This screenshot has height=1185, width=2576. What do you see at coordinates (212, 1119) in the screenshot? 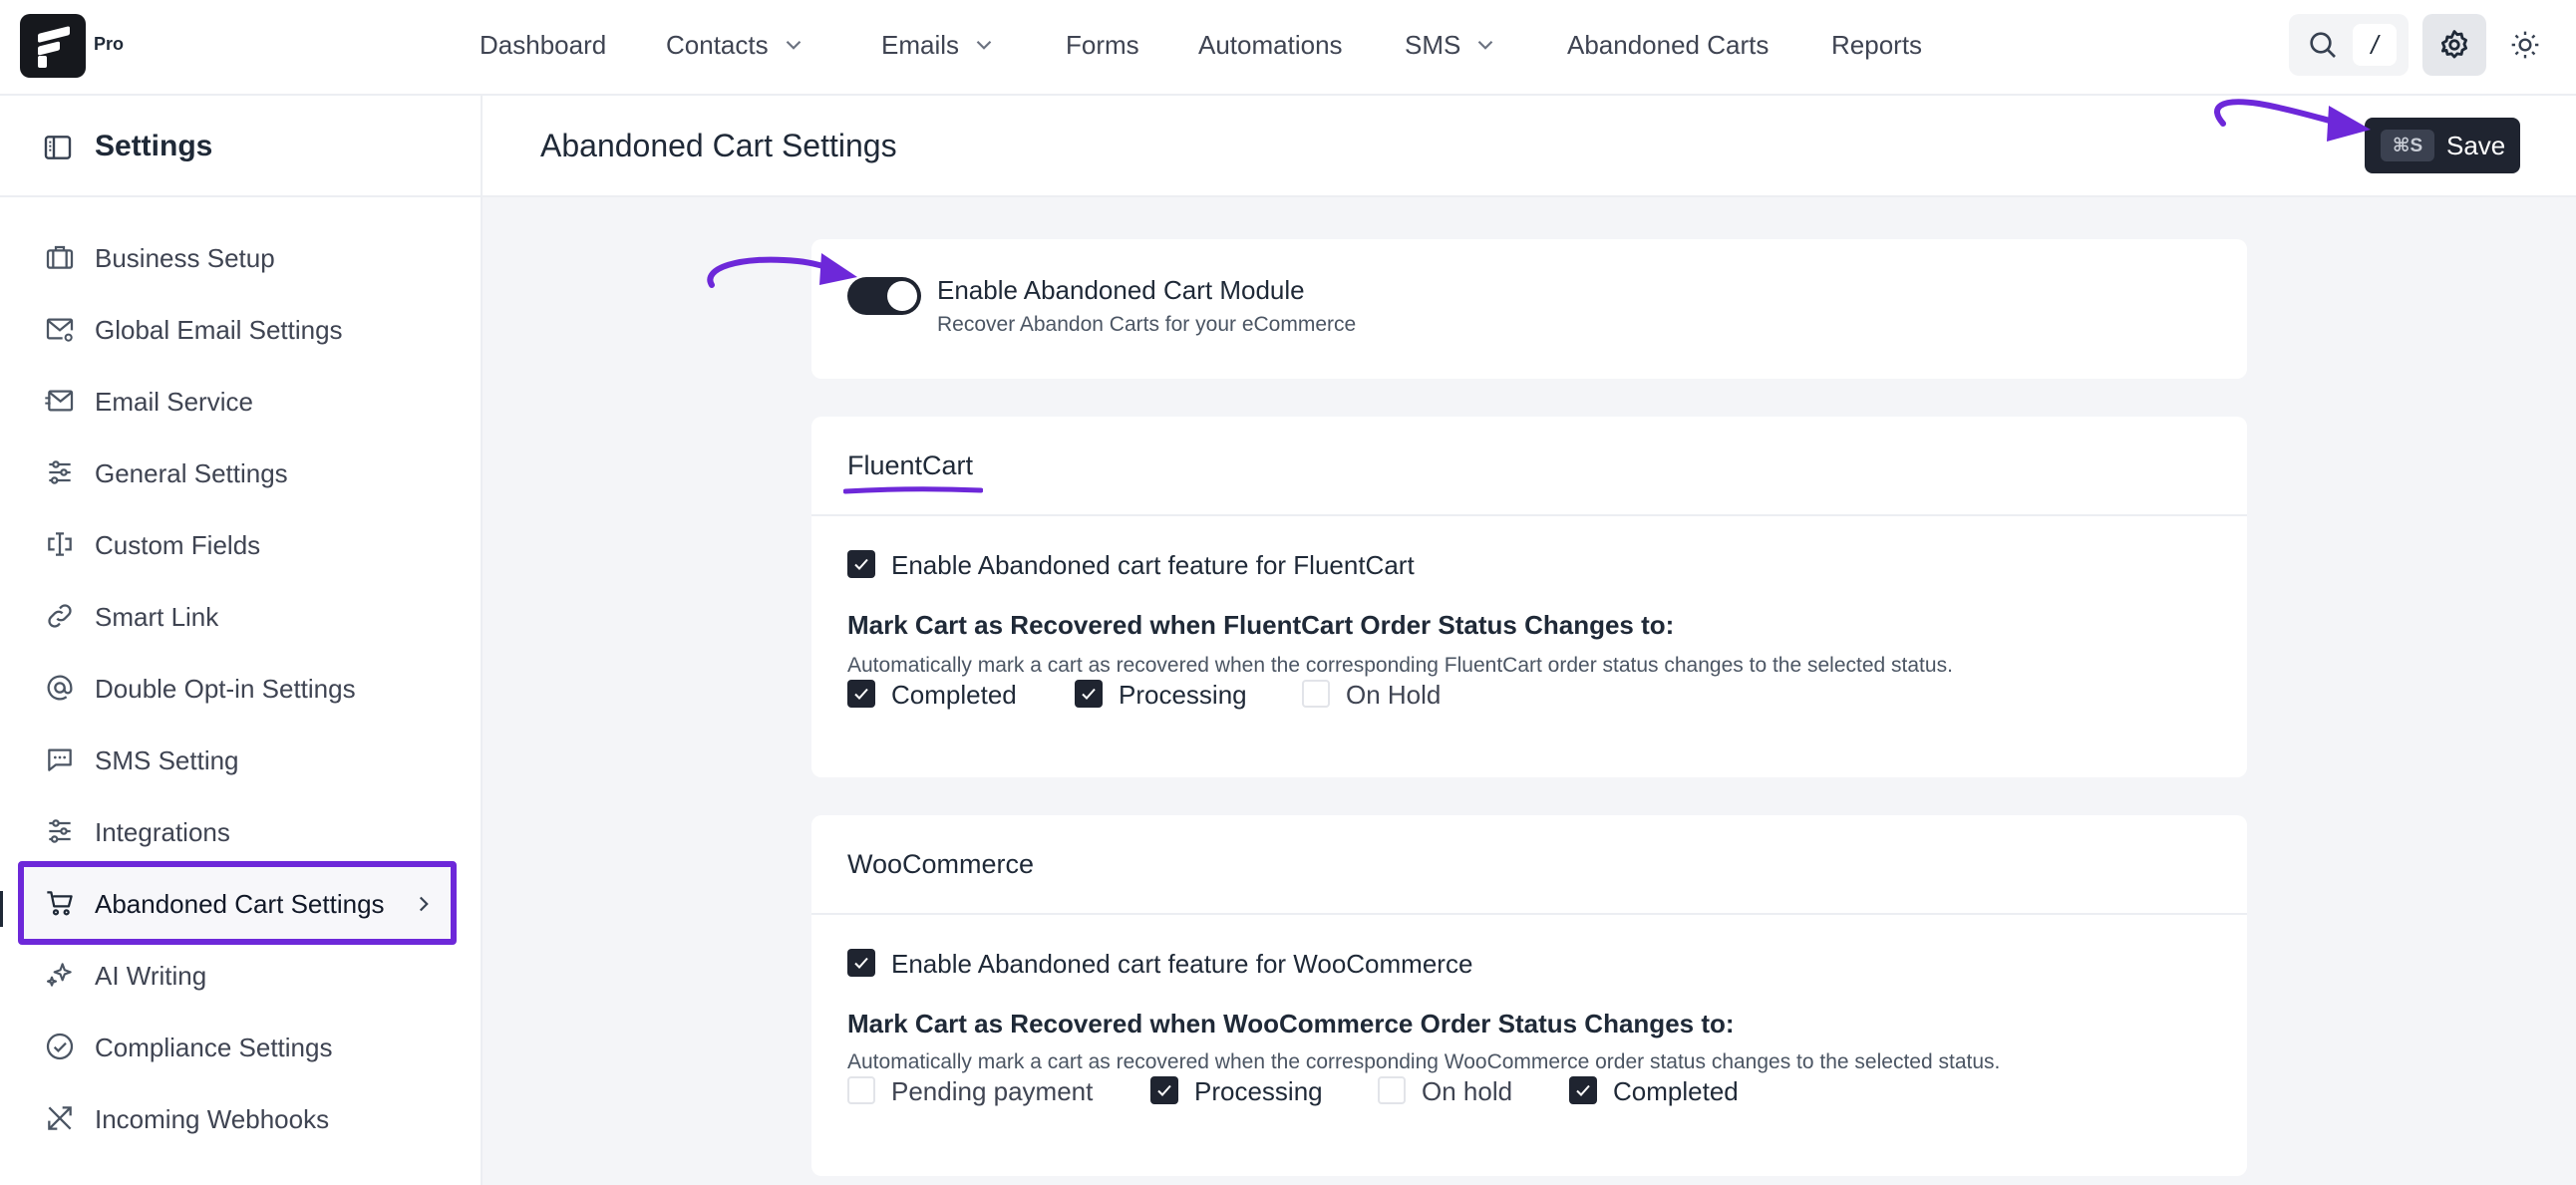
I see `sidebar-item-label: Incoming Webhooks` at bounding box center [212, 1119].